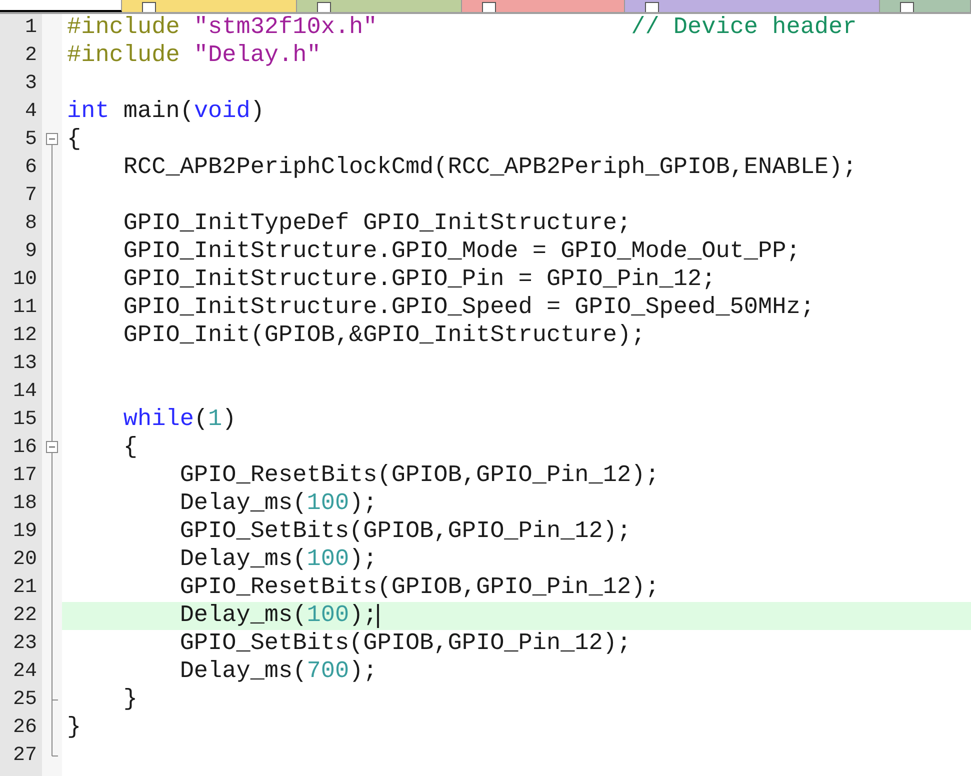  Describe the element at coordinates (30, 168) in the screenshot. I see `line-number: 6` at that location.